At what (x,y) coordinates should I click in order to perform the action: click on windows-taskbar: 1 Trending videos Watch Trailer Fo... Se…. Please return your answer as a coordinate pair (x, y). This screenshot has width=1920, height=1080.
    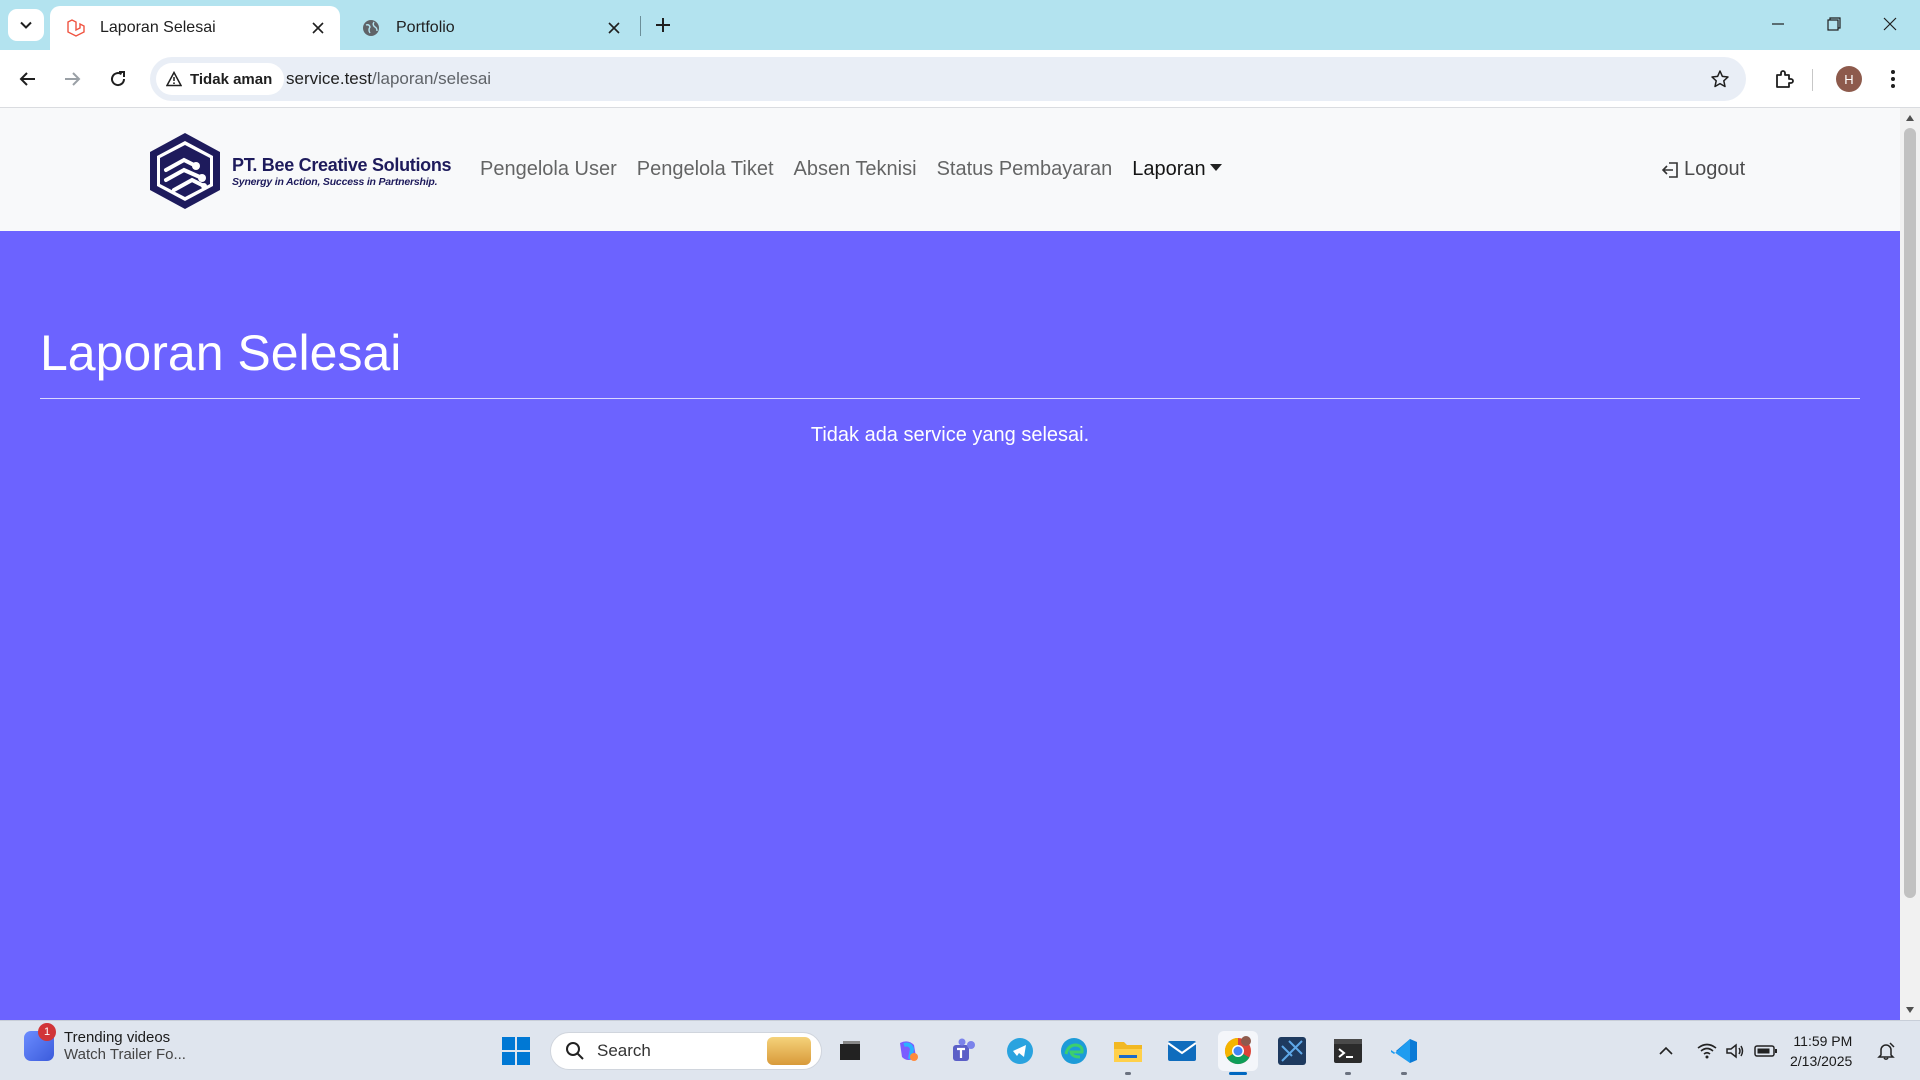
    Looking at the image, I should click on (960, 1050).